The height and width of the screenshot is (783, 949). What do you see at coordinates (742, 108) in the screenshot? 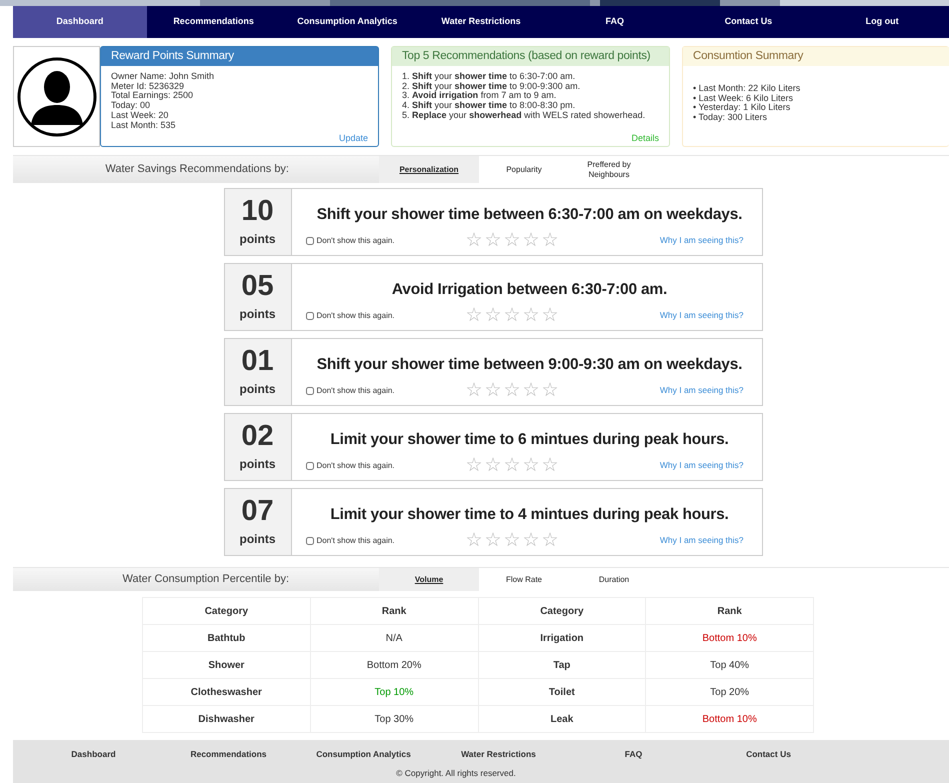
I see `summary-line: • Yesterday: 1 Kilo Liters` at bounding box center [742, 108].